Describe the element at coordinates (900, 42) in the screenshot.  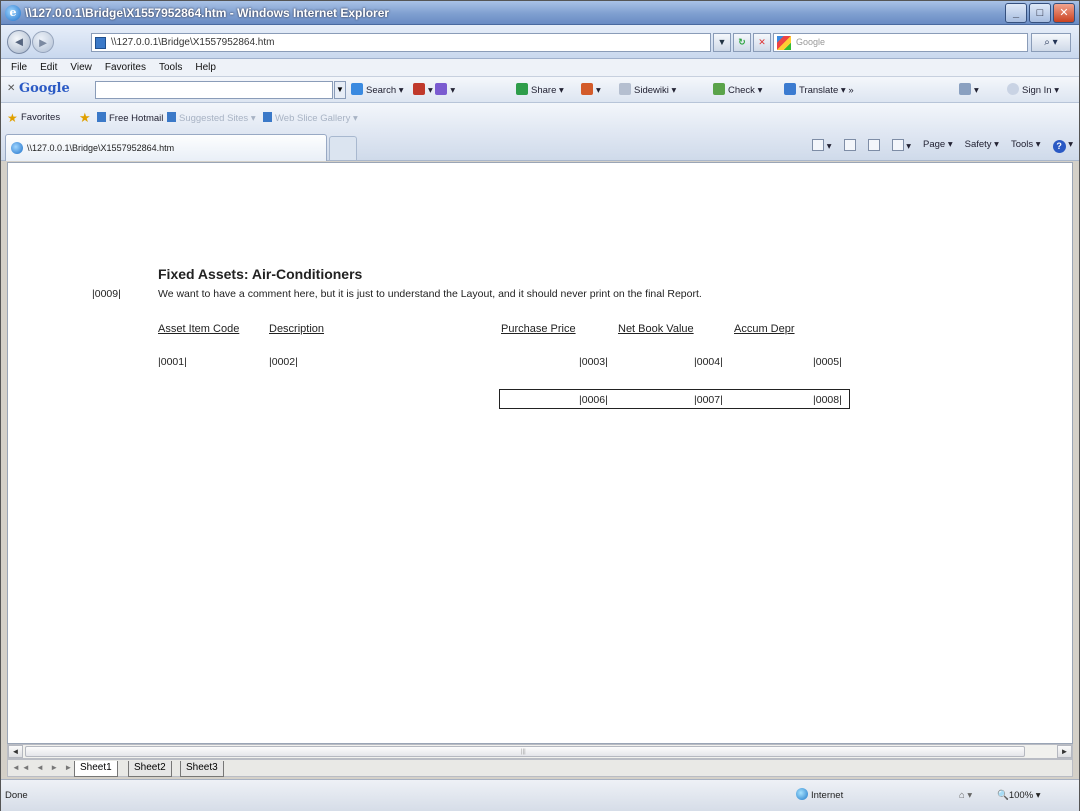
I see `search-input: Google` at that location.